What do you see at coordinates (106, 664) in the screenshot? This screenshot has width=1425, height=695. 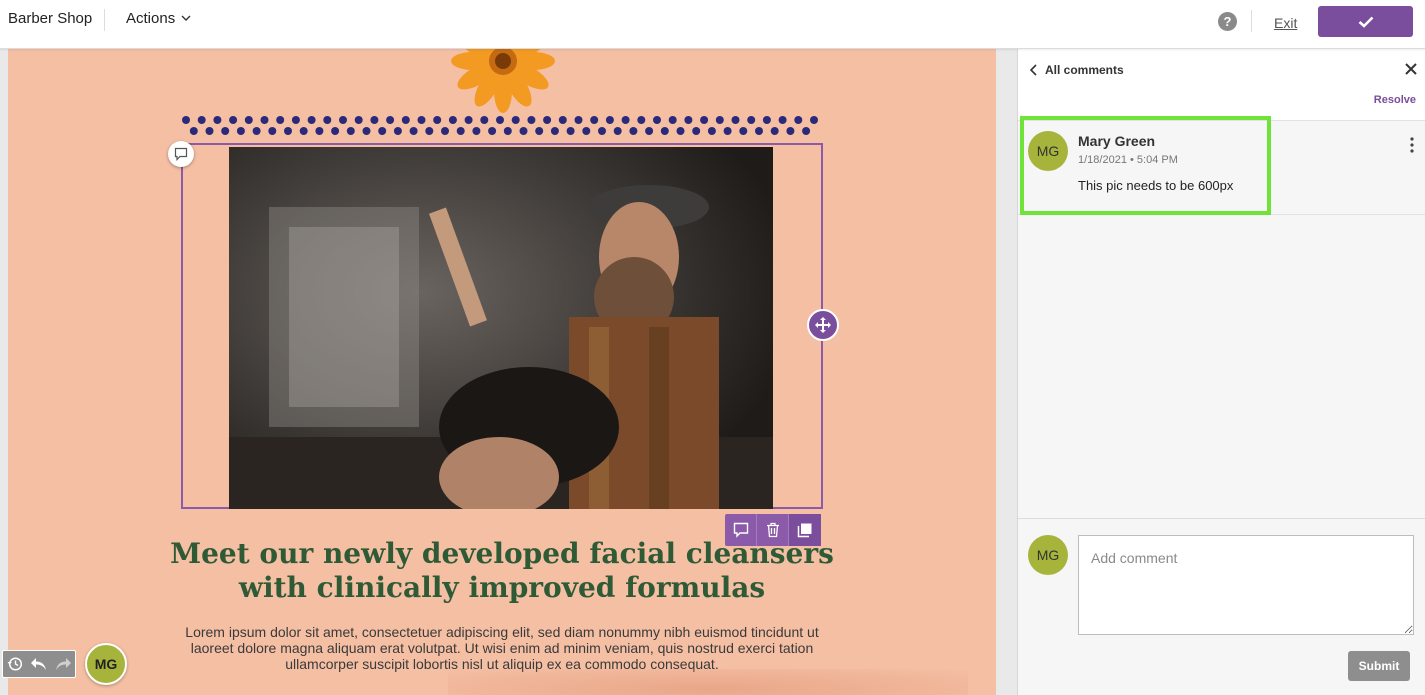 I see `user-avatar: MG` at bounding box center [106, 664].